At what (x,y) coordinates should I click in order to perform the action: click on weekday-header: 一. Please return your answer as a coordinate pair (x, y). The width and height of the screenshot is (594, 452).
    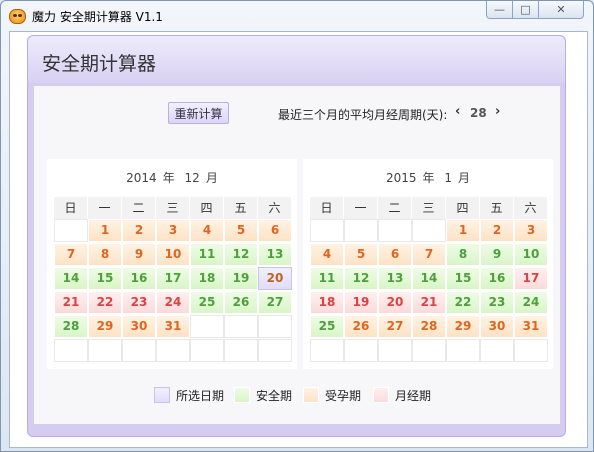
    Looking at the image, I should click on (361, 208).